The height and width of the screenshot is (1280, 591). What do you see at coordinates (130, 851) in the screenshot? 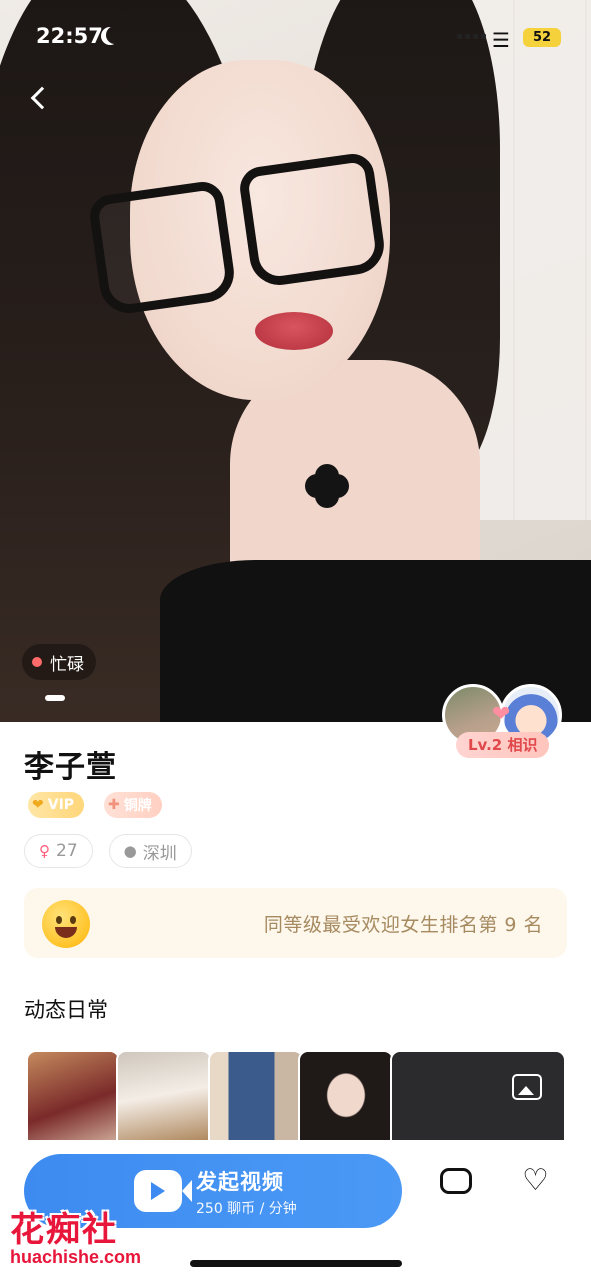
I see `location-pin-icon: ●` at bounding box center [130, 851].